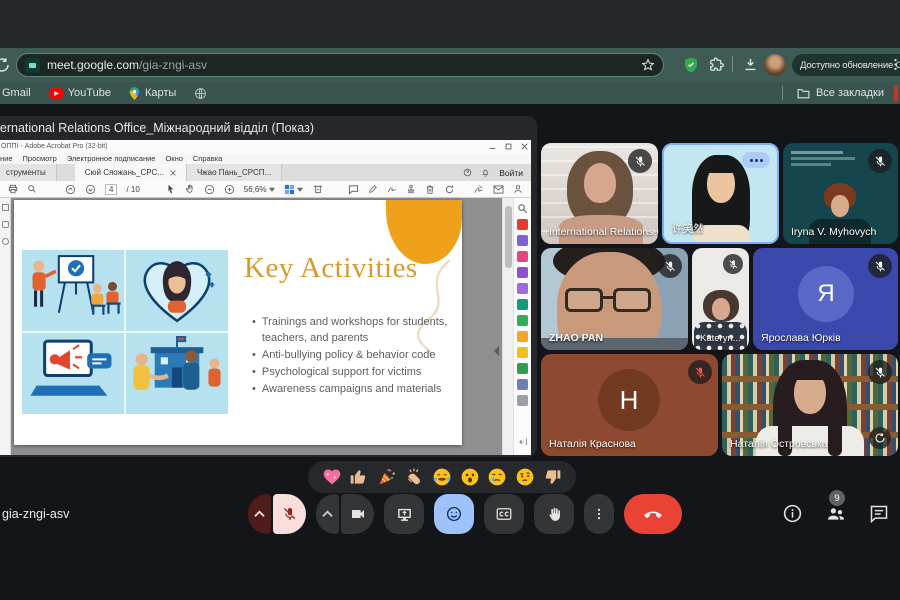 The width and height of the screenshot is (900, 600). Describe the element at coordinates (629, 405) in the screenshot. I see `tile-nataliia-krasnova: Н Наталія Краснова` at that location.